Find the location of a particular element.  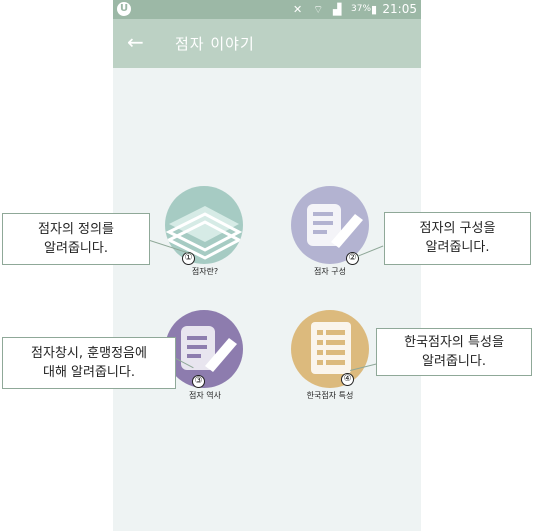

mute-icon: ✕ is located at coordinates (298, 9).